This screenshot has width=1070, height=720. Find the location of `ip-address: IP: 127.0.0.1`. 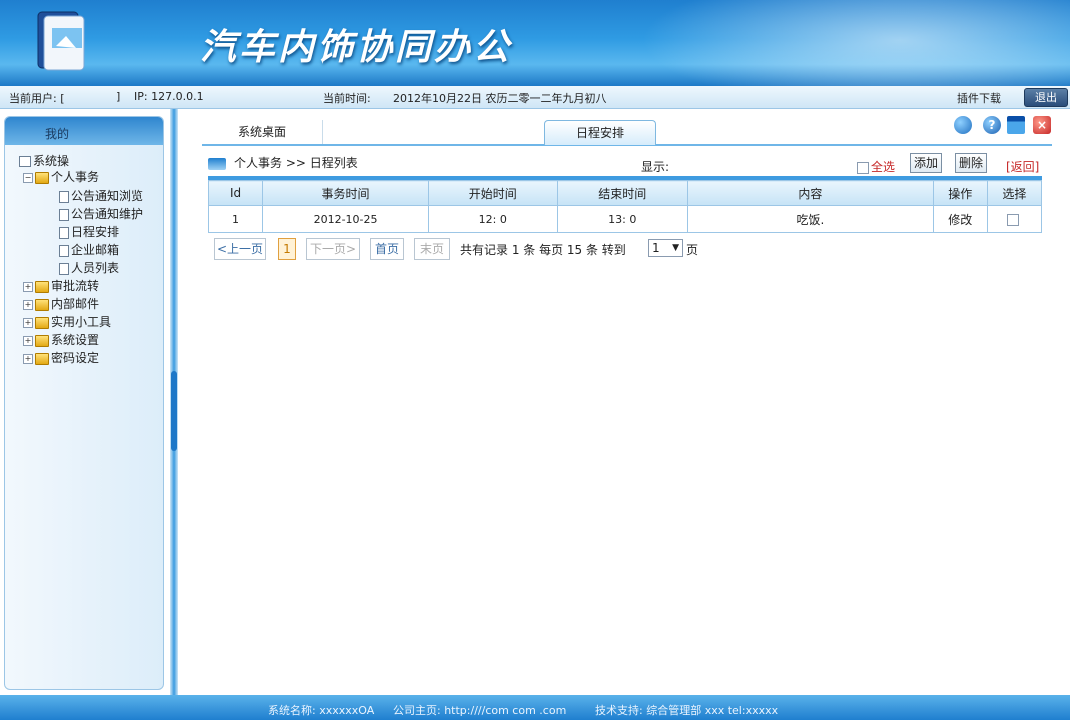

ip-address: IP: 127.0.0.1 is located at coordinates (169, 96).